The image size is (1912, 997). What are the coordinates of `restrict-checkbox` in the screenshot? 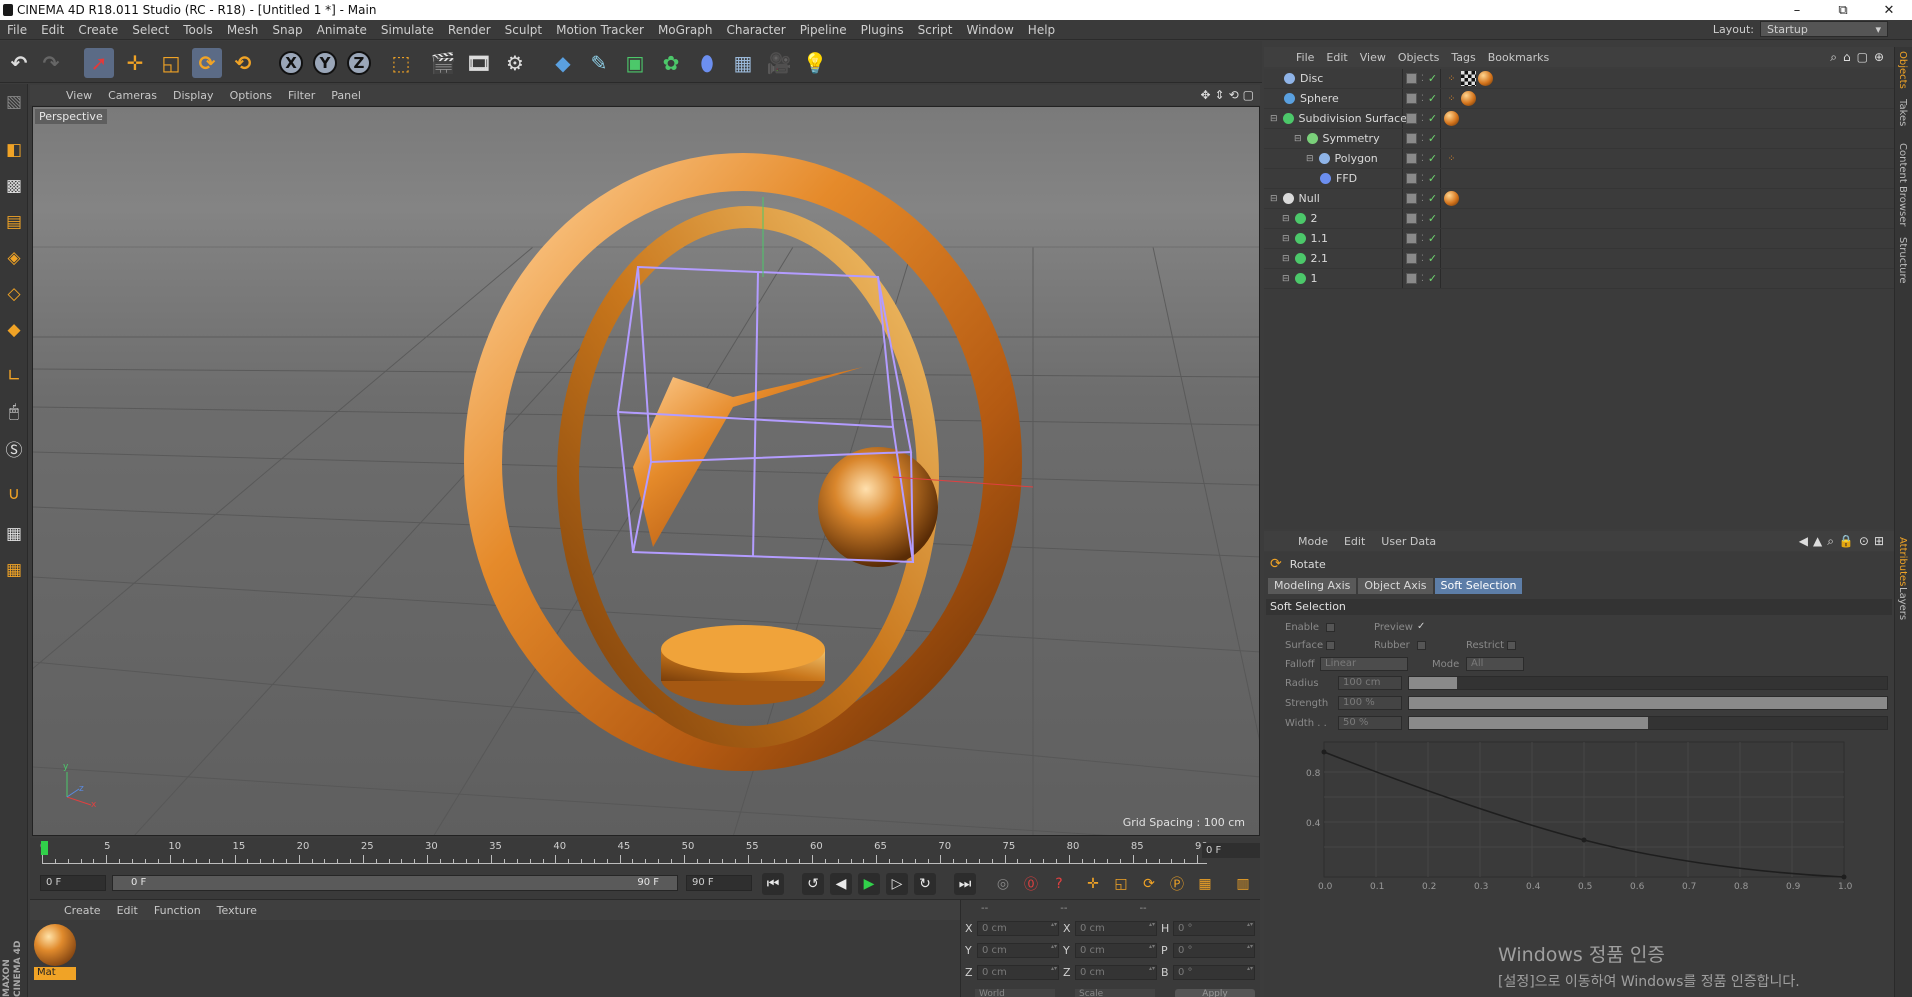 It's located at (1511, 645).